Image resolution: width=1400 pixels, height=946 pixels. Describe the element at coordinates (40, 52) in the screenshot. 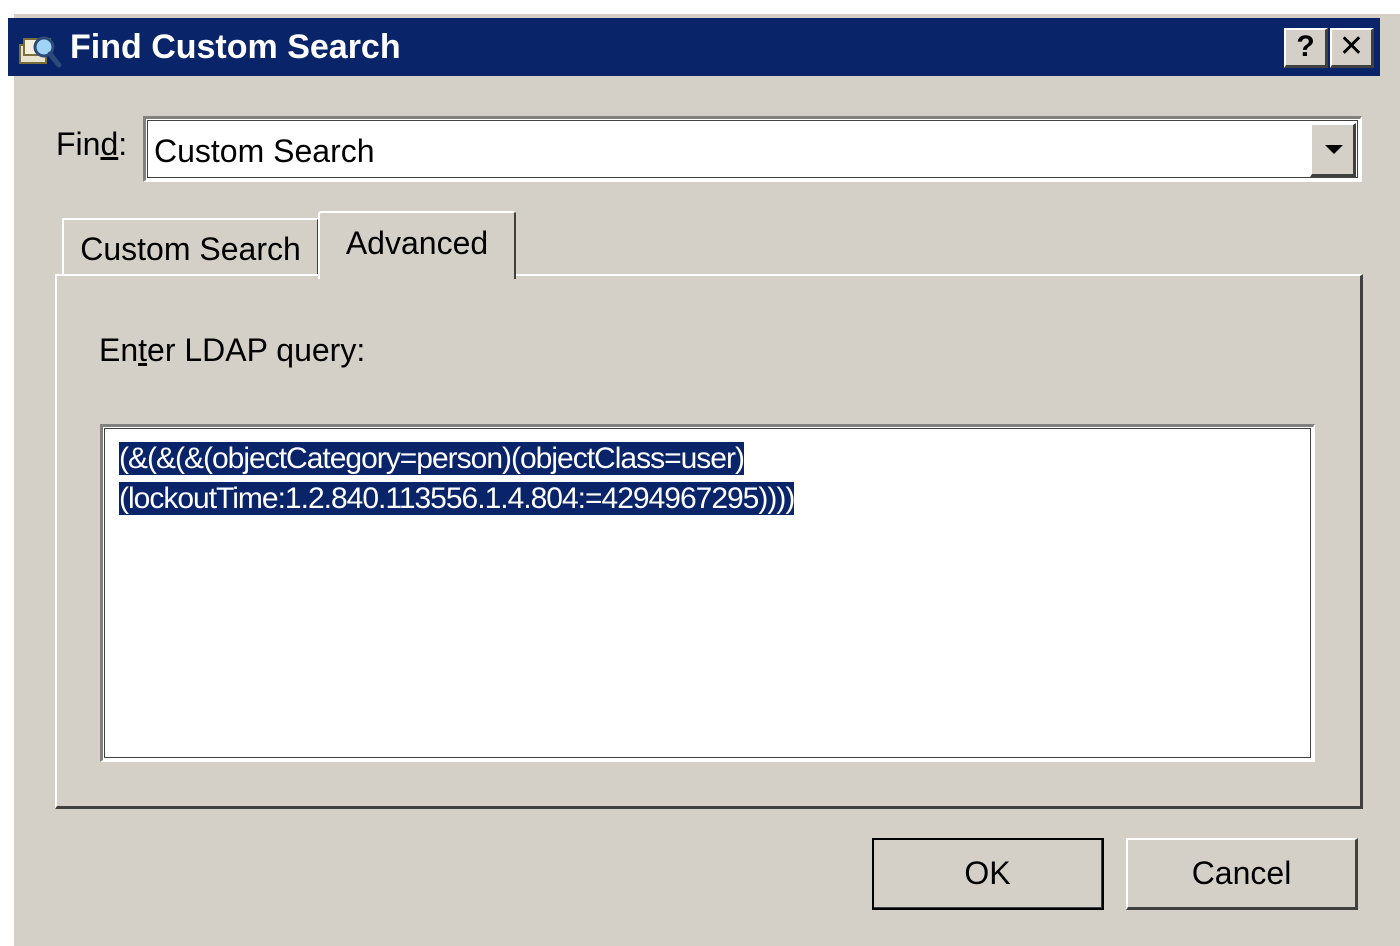

I see `find-magnifier-icon` at that location.